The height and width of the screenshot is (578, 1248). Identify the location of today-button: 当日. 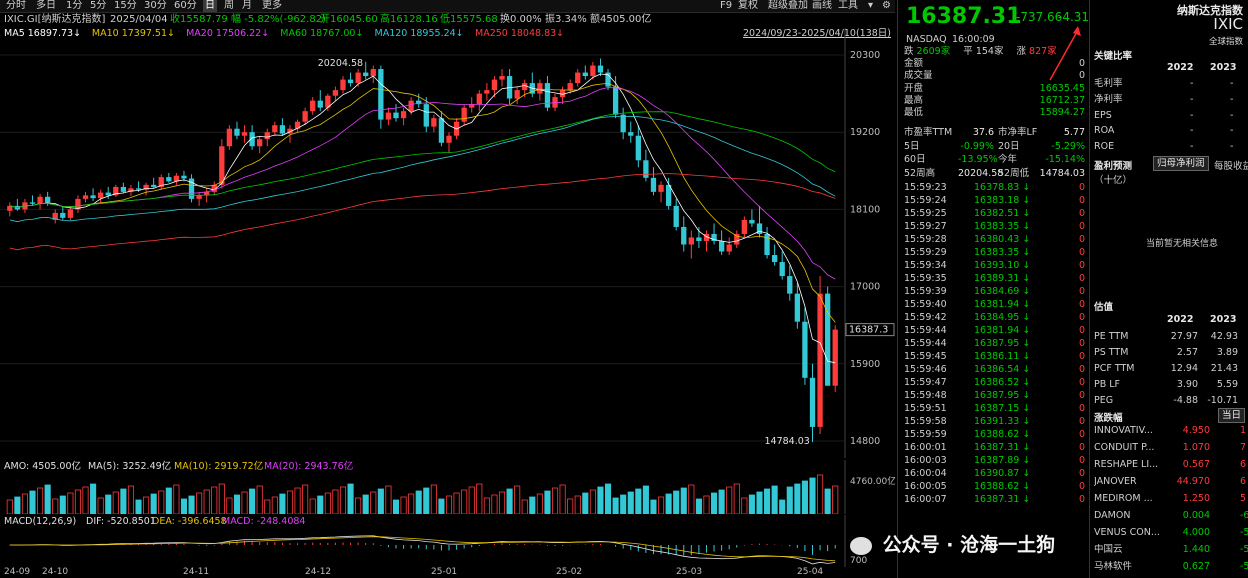
(1232, 415).